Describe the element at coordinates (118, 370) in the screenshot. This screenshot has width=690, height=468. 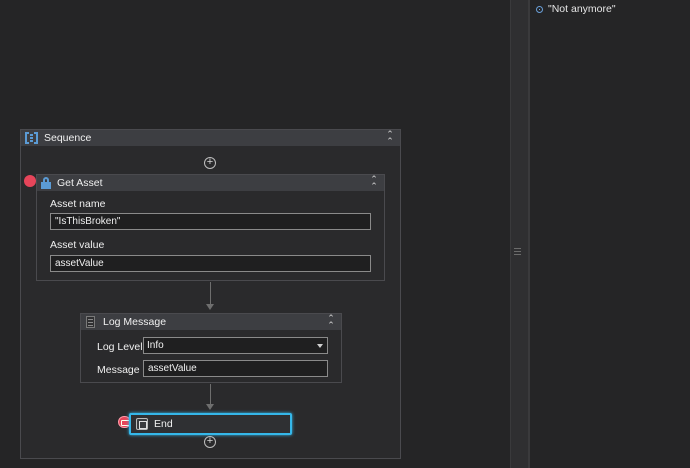
I see `message-label: Message` at that location.